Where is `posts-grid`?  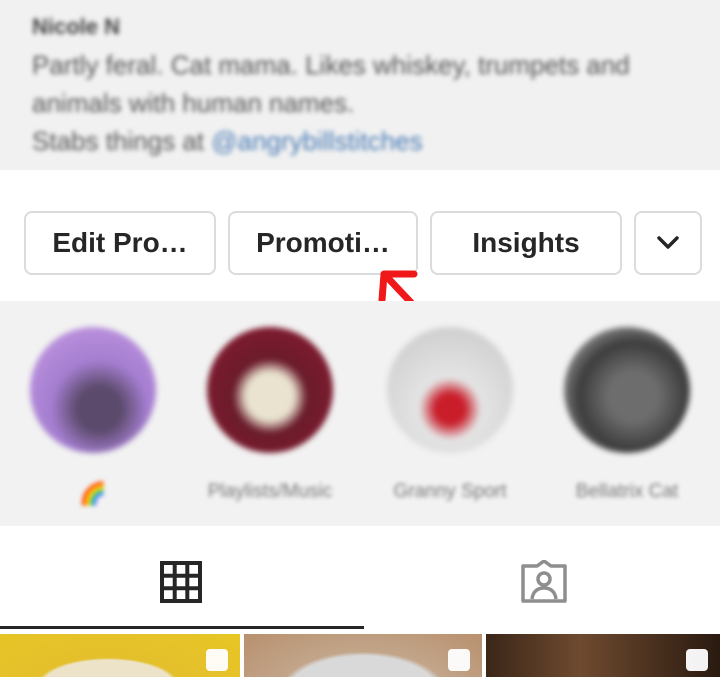
posts-grid is located at coordinates (360, 655).